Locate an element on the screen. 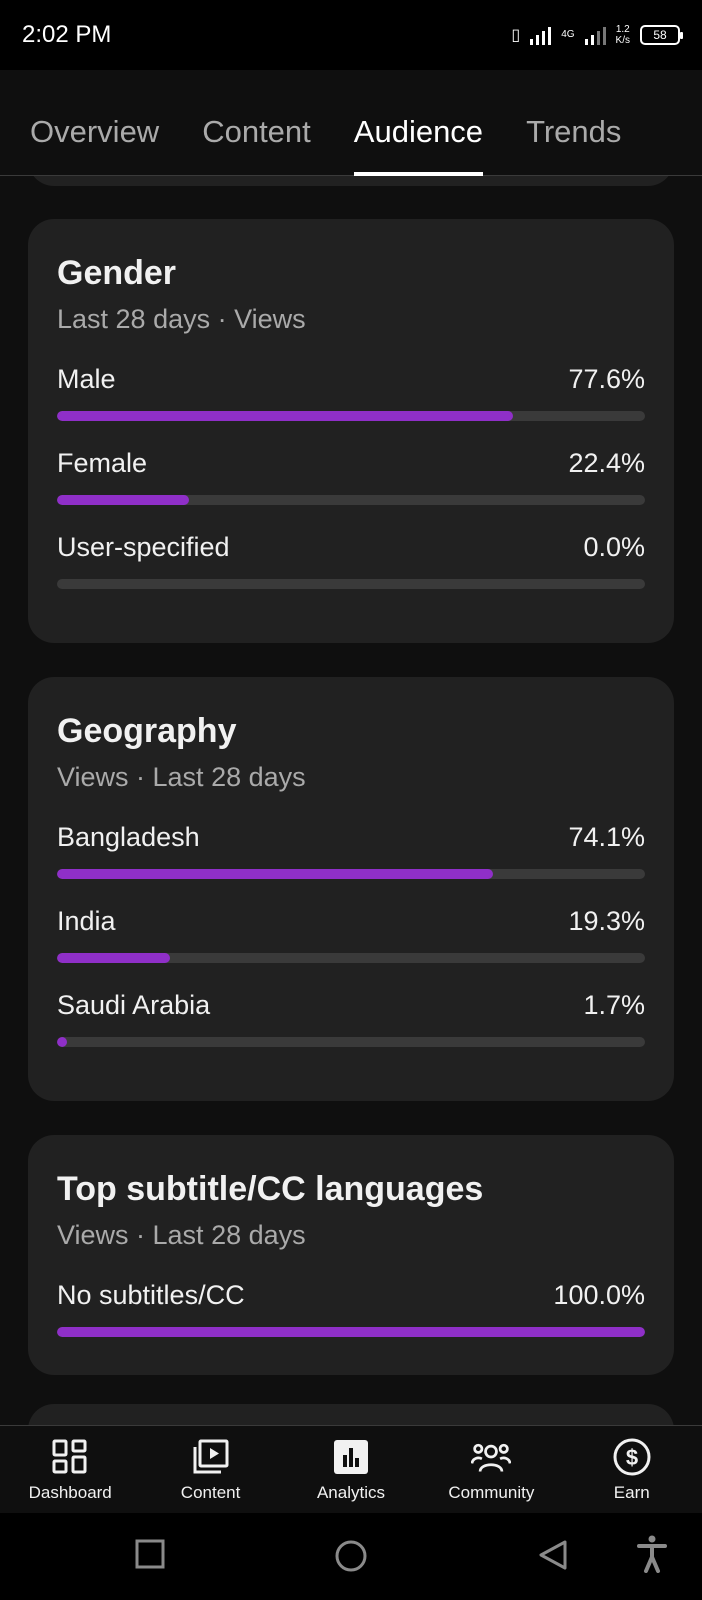 The image size is (702, 1600). accessibility-button is located at coordinates (652, 1556).